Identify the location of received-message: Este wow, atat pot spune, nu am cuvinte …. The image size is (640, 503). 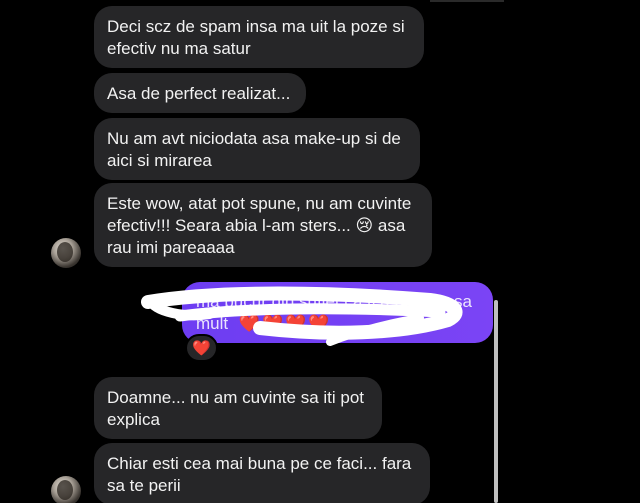
(263, 225).